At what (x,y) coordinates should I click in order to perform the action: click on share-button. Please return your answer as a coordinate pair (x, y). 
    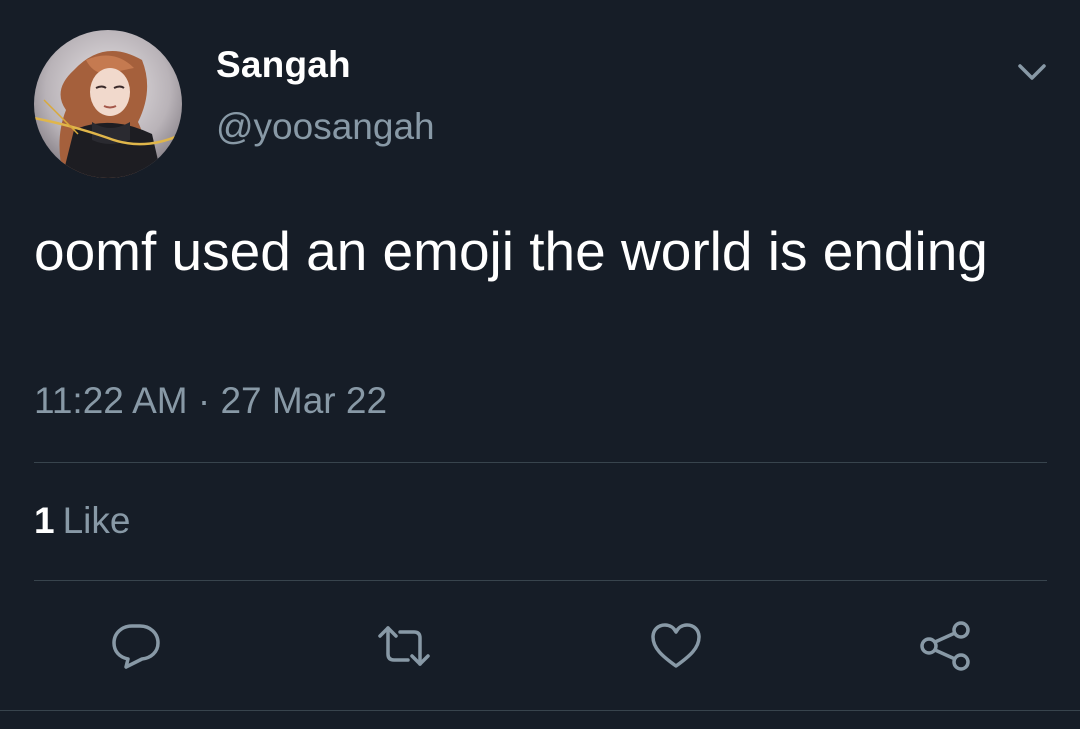
    Looking at the image, I should click on (945, 646).